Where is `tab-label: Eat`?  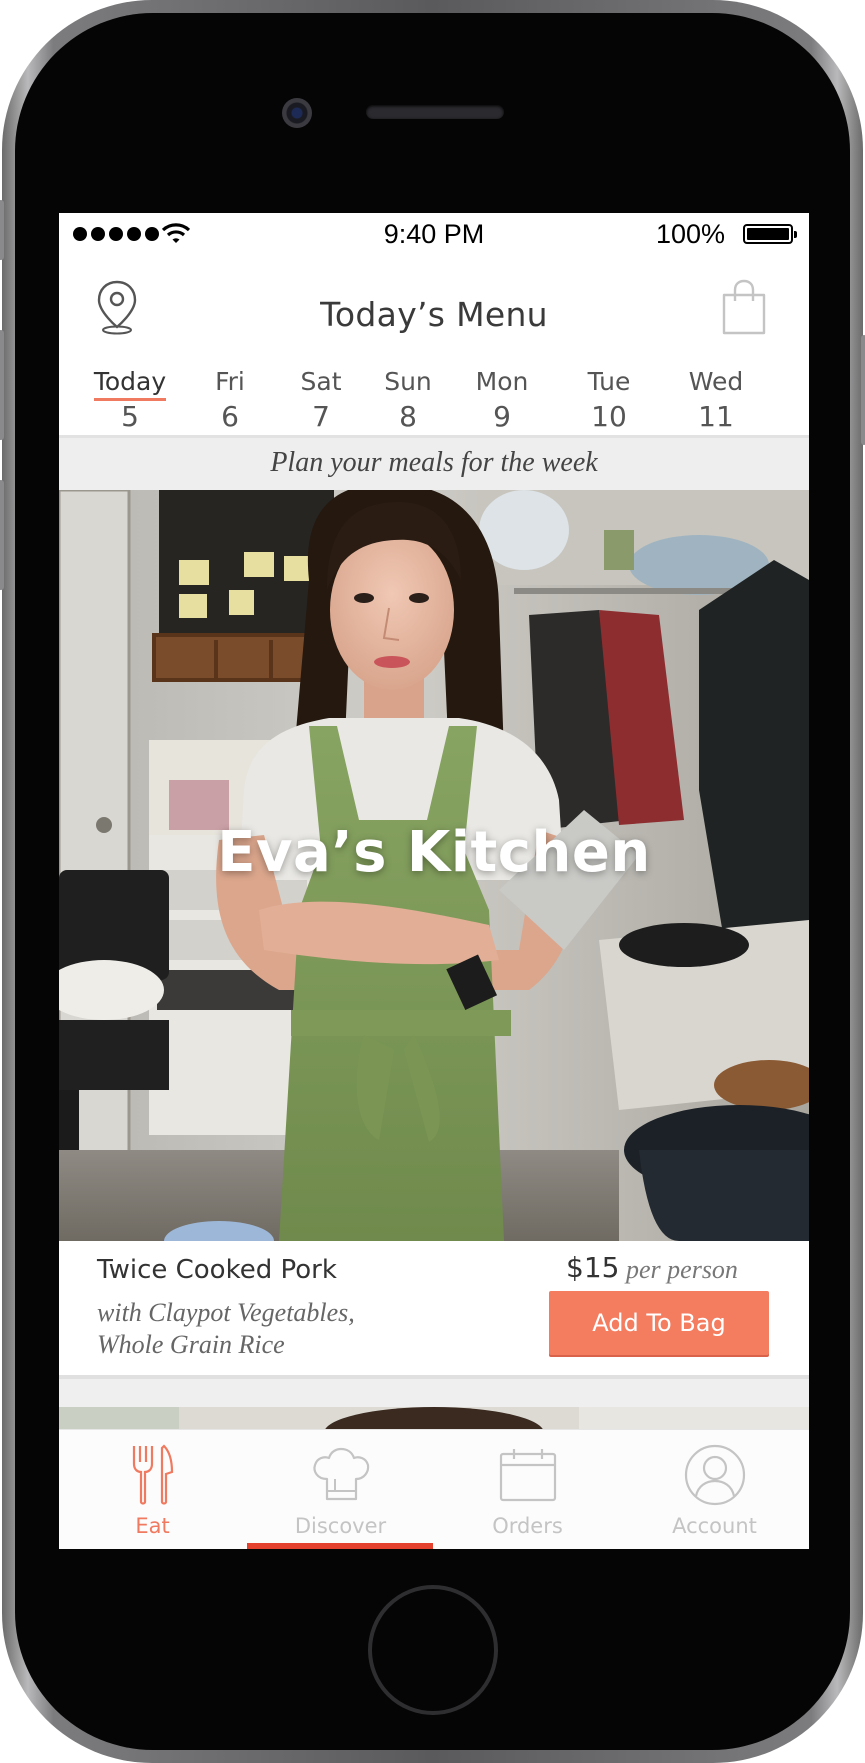
tab-label: Eat is located at coordinates (152, 1526).